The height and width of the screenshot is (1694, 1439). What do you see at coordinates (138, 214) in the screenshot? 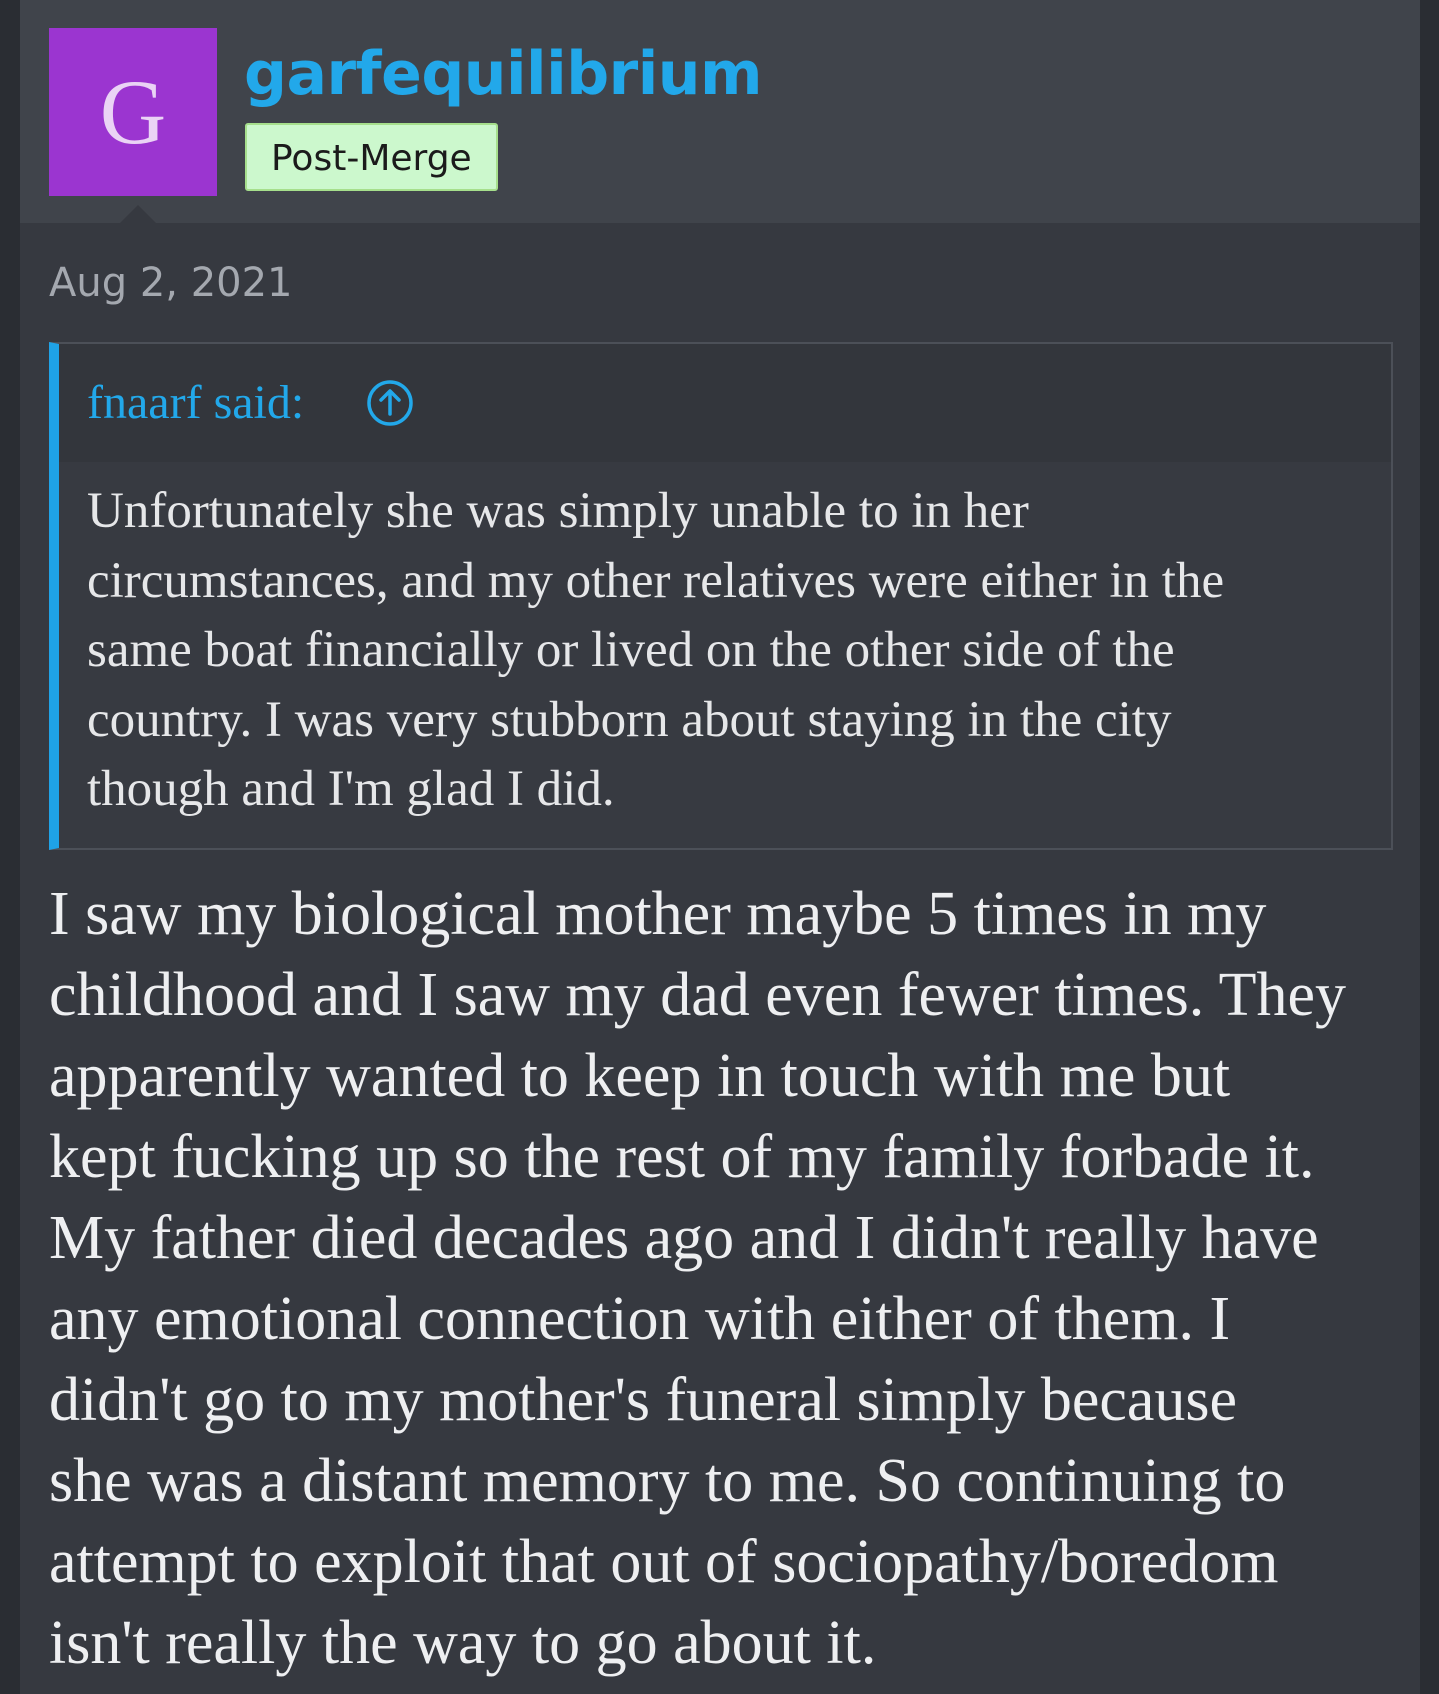
I see `header-pointer` at bounding box center [138, 214].